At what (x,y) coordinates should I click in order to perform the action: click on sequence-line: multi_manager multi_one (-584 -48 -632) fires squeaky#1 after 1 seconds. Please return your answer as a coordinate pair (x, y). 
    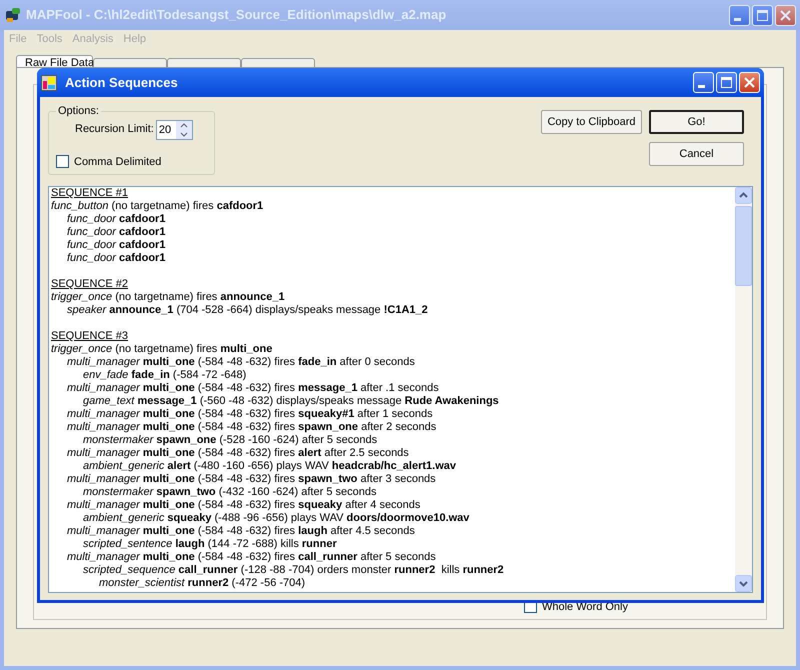
    Looking at the image, I should click on (250, 414).